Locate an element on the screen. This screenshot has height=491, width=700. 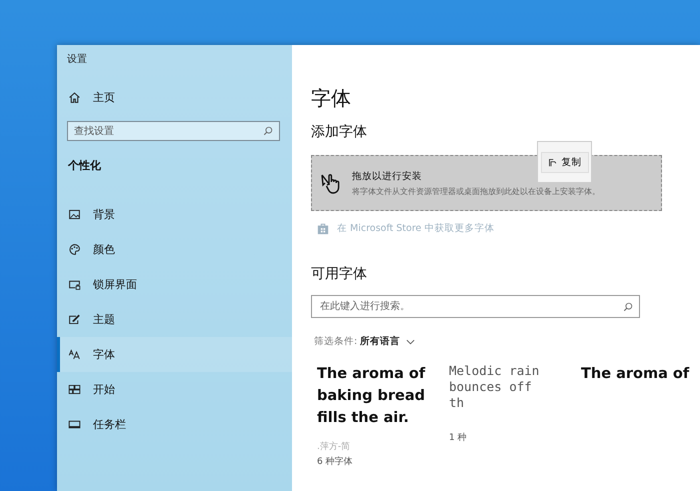
copy-badge: 复制 is located at coordinates (564, 162).